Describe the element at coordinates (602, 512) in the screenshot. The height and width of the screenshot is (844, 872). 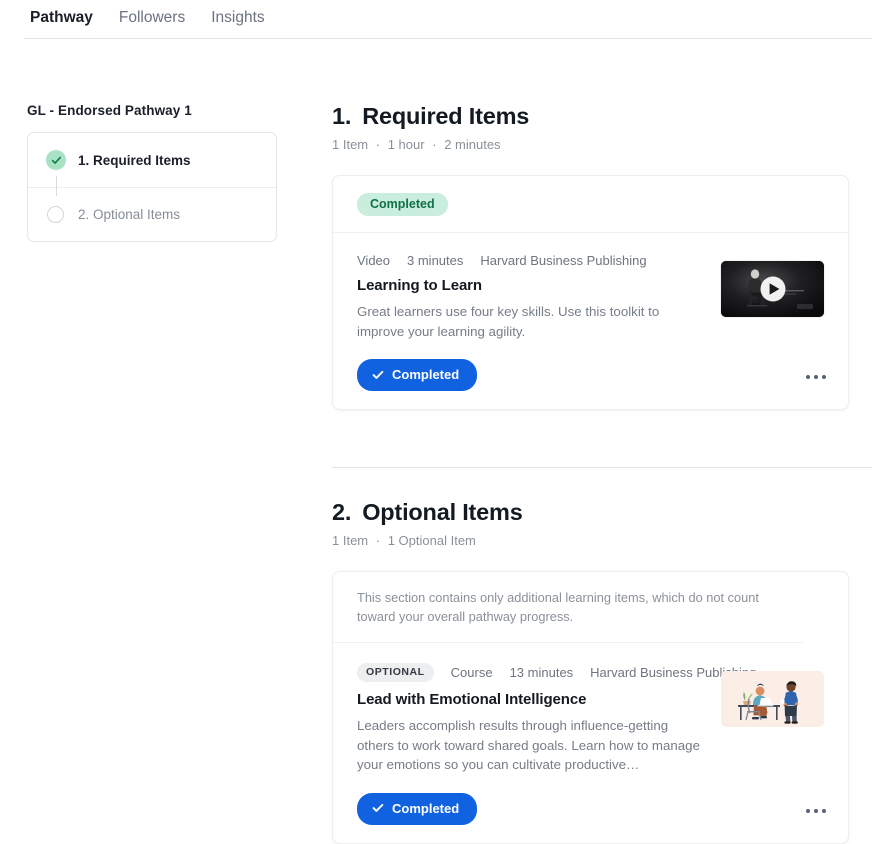
I see `section-title: 2. Optional Items` at that location.